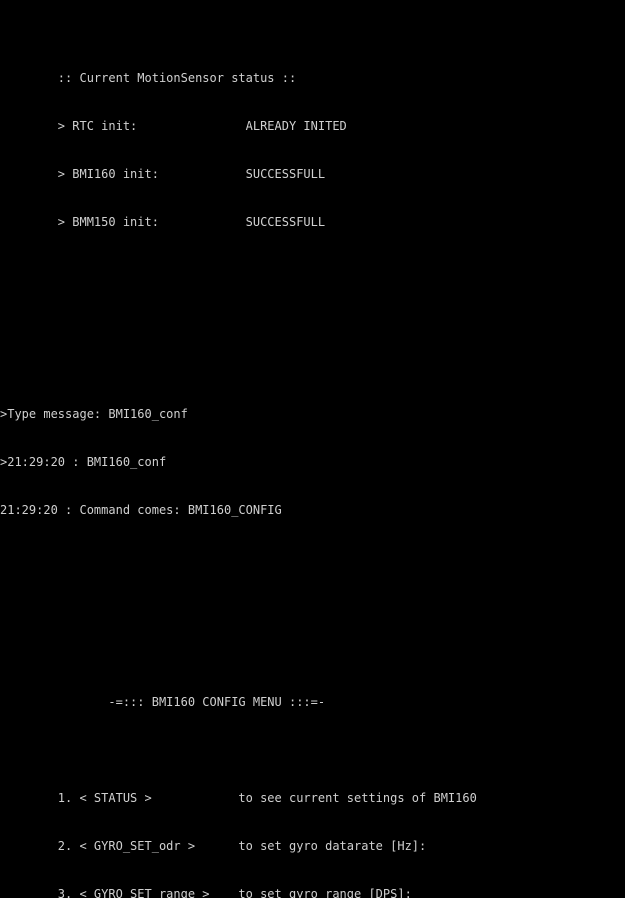 The height and width of the screenshot is (898, 625). I want to click on echo-line-bmi160-conf: >21:29:20 : BMI160_conf, so click(83, 462).